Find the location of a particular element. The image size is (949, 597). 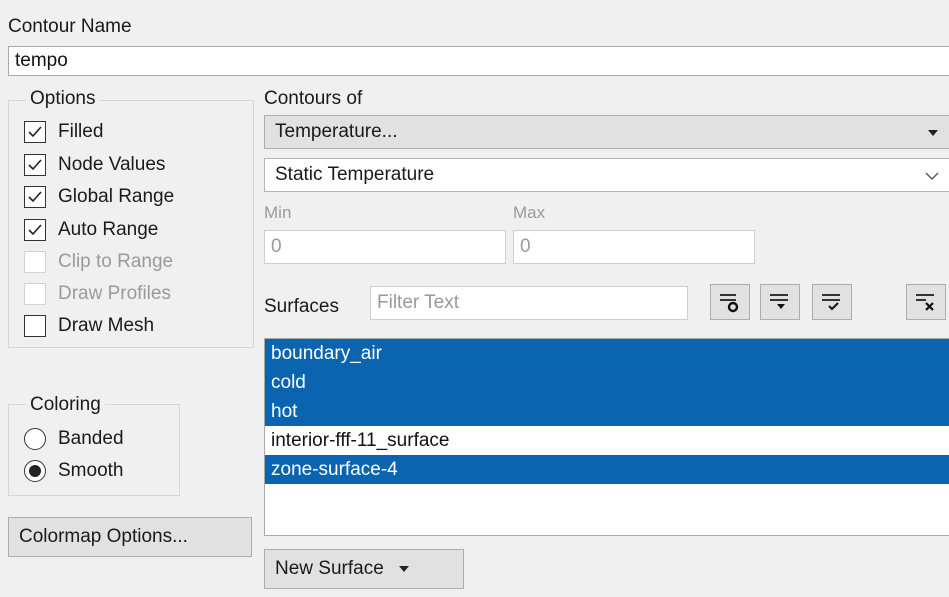

max-field: 0 is located at coordinates (634, 247).